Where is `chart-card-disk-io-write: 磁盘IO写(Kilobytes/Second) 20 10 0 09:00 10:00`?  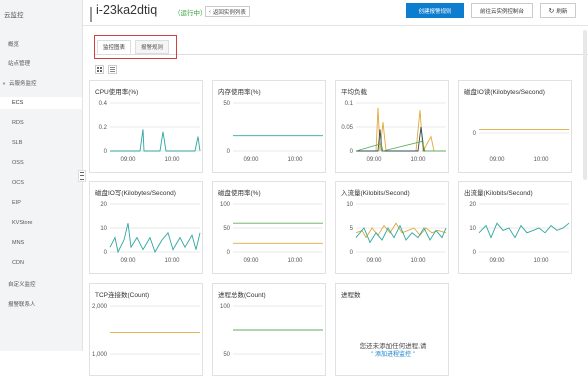
chart-card-disk-io-write: 磁盘IO写(Kilobytes/Second) 20 10 0 09:00 10:00 is located at coordinates (146, 227).